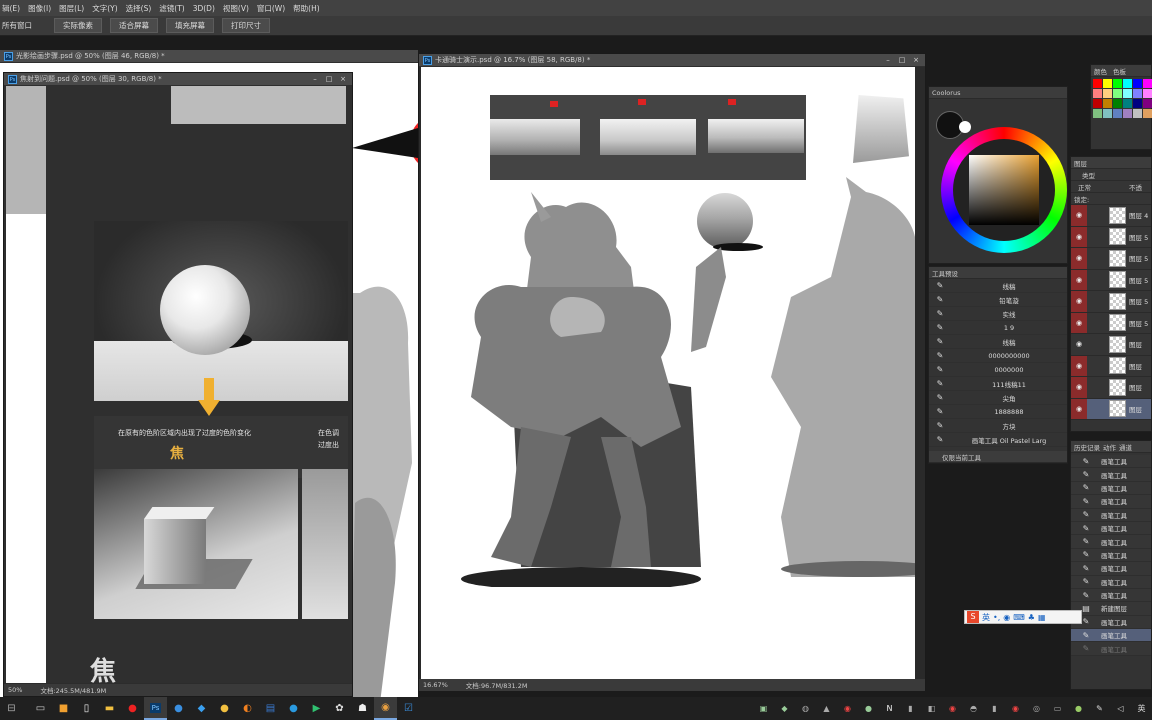  Describe the element at coordinates (998, 384) in the screenshot. I see `tool-preset-item: ✎ 111线稿11` at that location.